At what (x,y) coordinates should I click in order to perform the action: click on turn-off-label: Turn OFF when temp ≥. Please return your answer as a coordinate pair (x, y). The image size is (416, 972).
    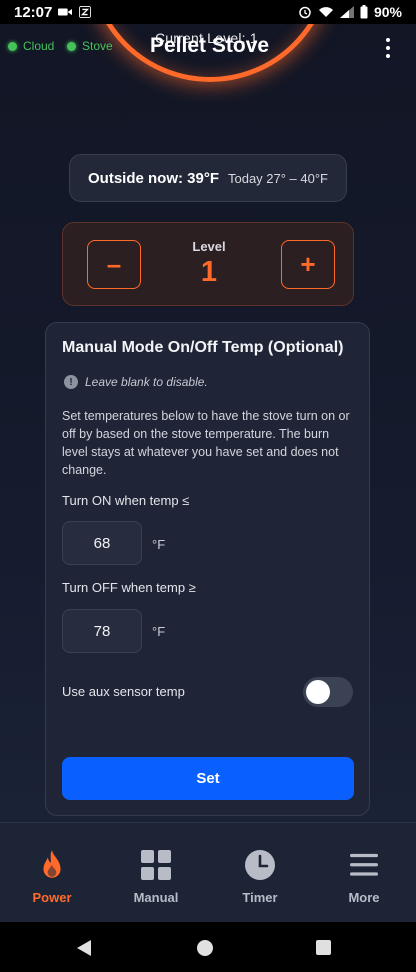
    Looking at the image, I should click on (129, 587).